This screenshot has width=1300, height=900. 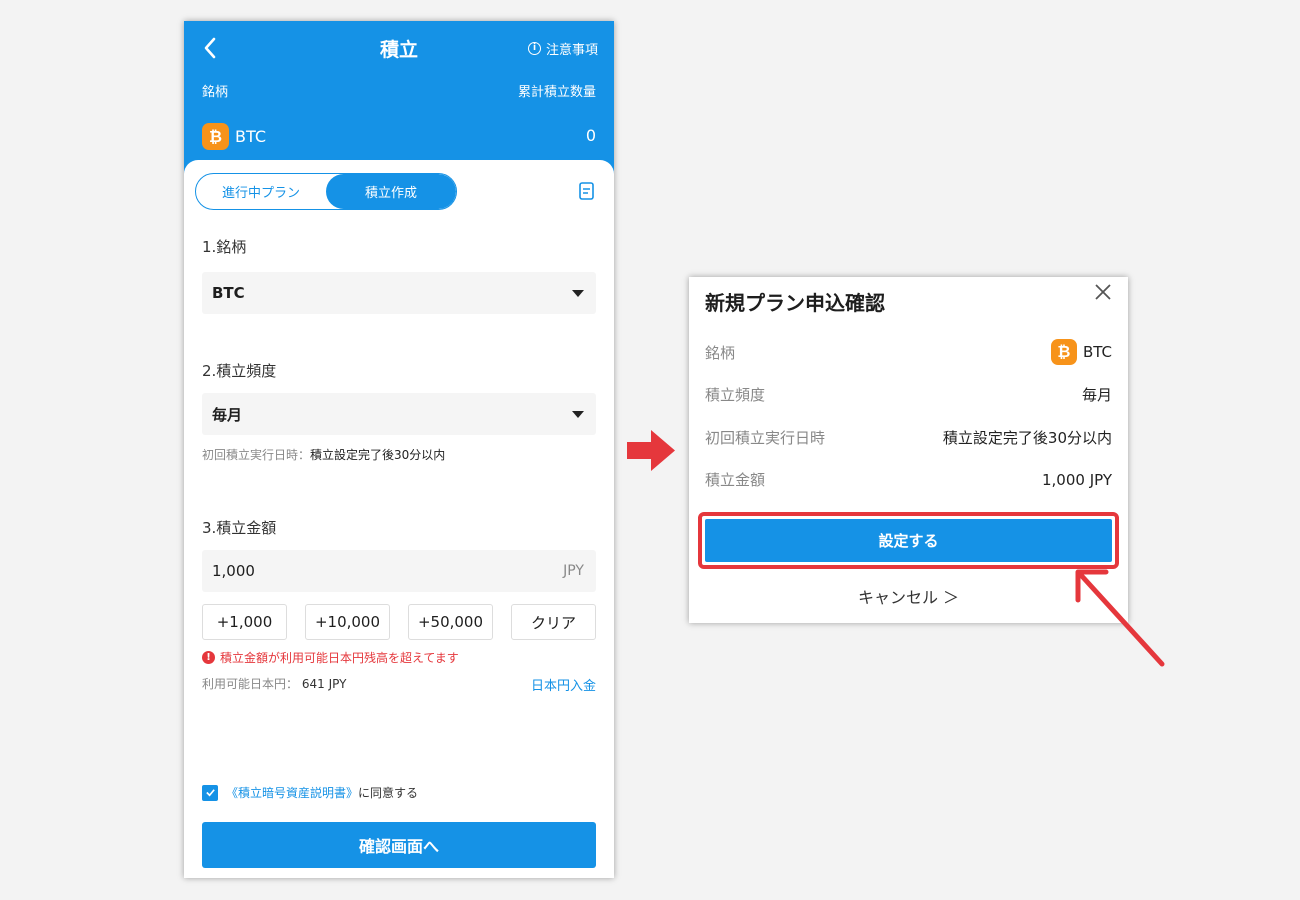 I want to click on notice-link: i 注意事項, so click(x=562, y=48).